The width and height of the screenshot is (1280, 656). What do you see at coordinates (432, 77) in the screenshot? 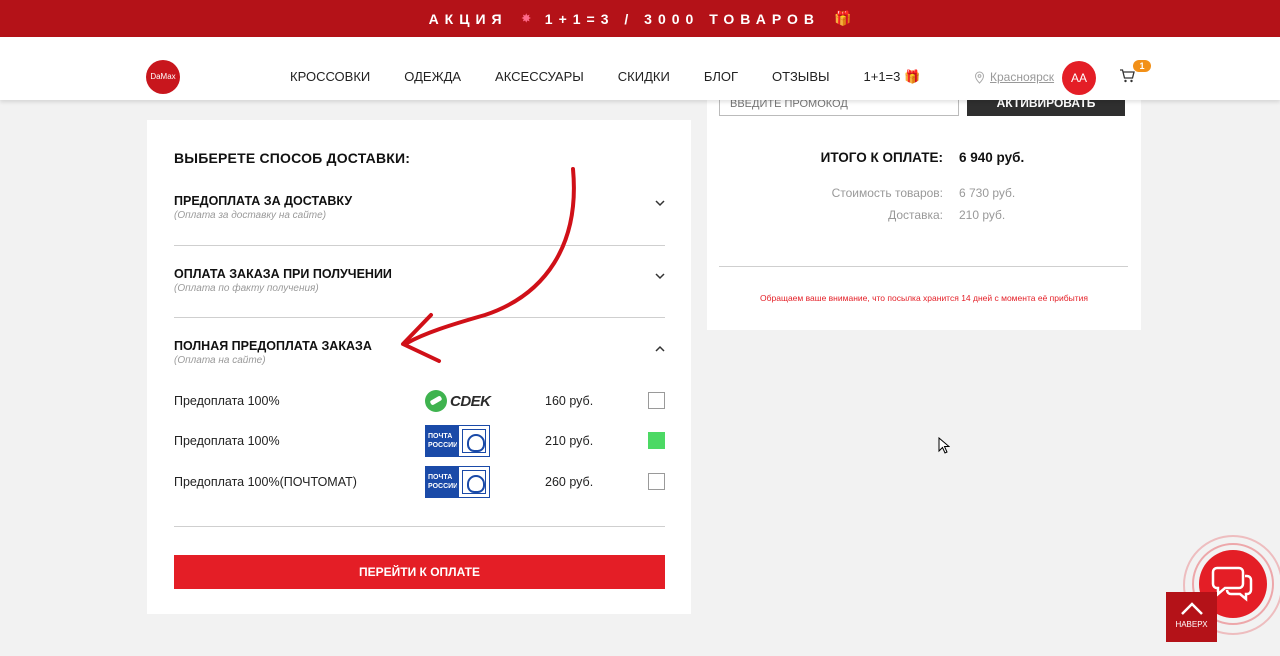
I see `nav-clothing: ОДЕЖДА` at bounding box center [432, 77].